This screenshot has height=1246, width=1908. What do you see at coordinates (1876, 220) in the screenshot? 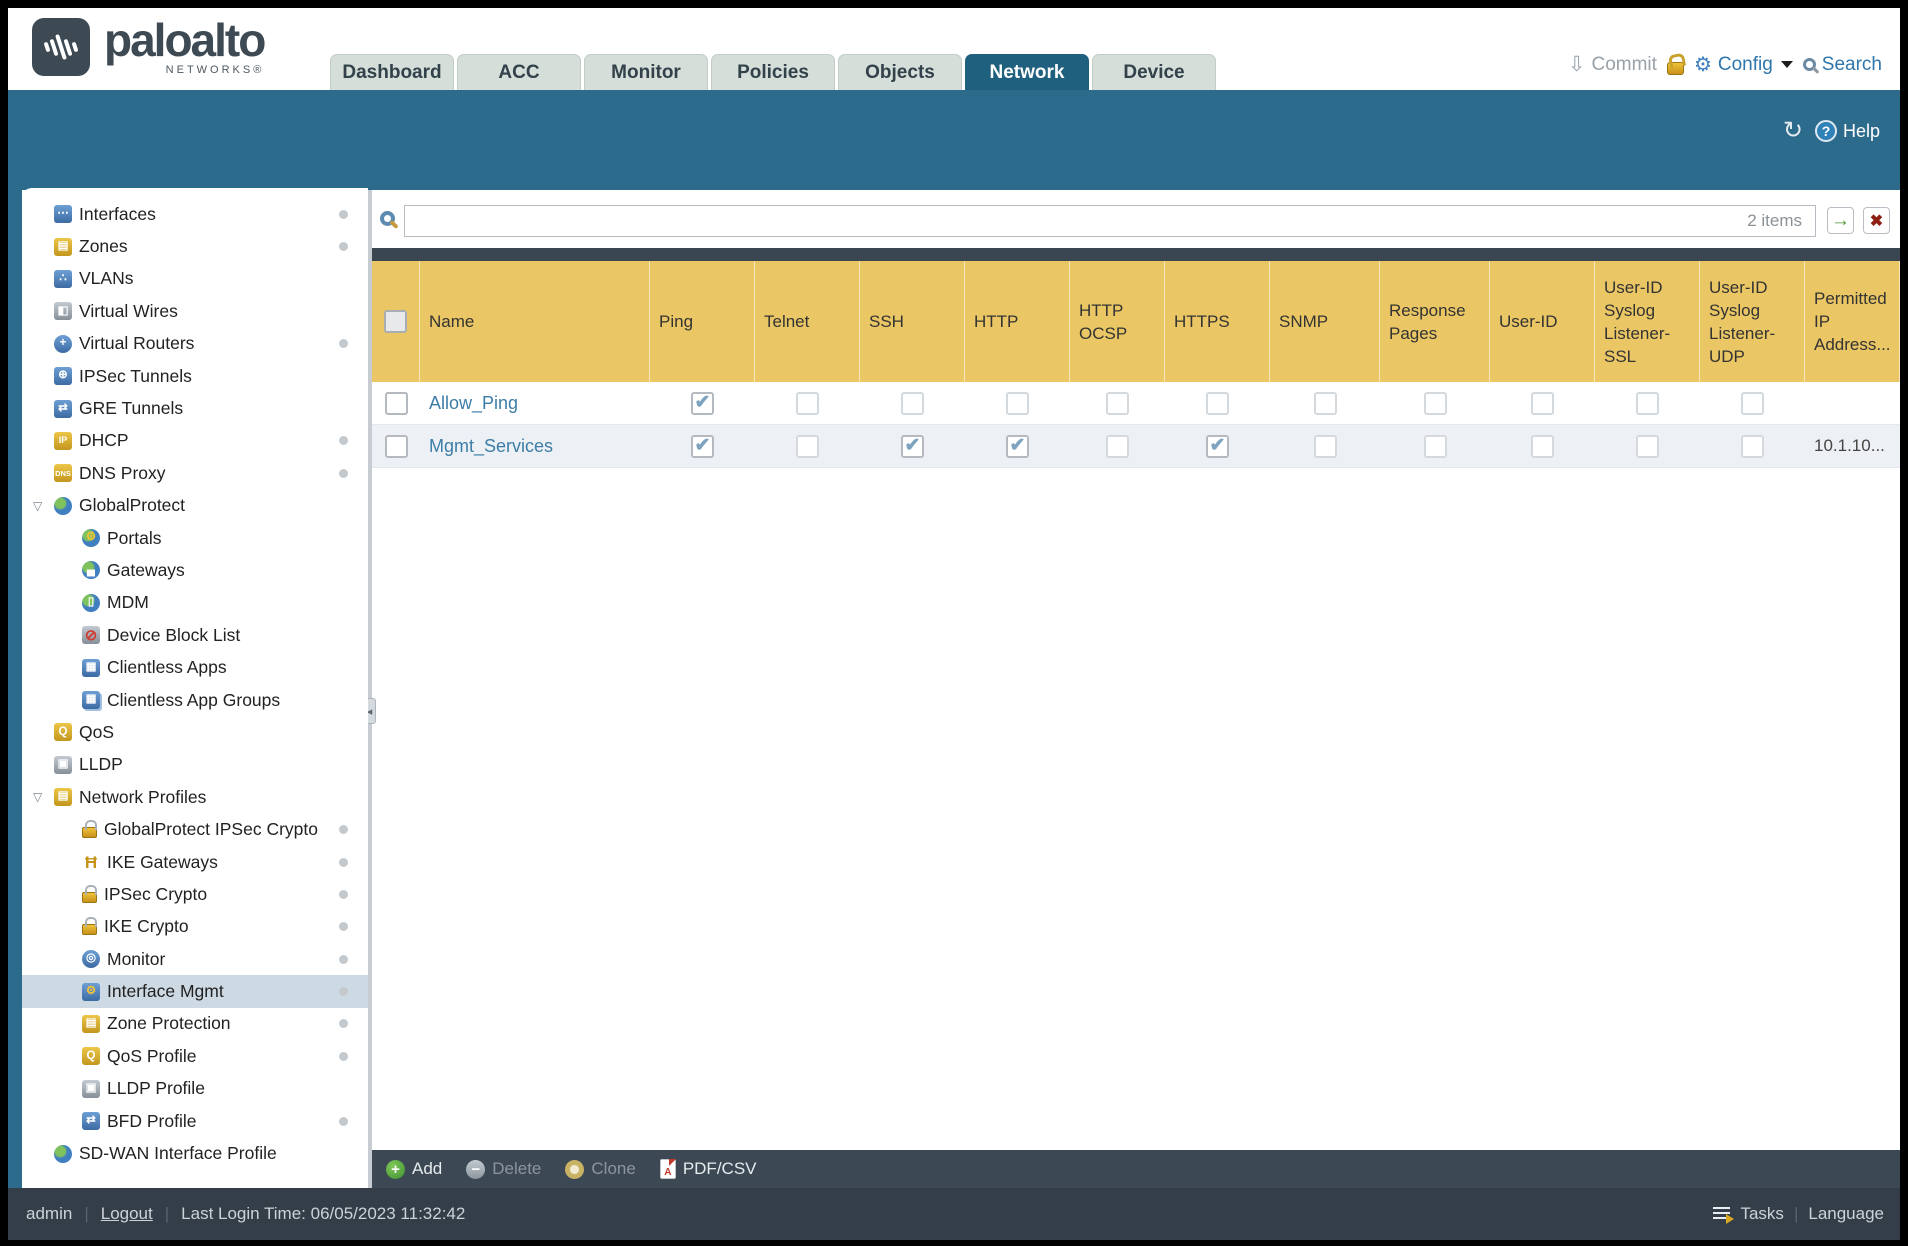
I see `clear-filter-button: ✖` at bounding box center [1876, 220].